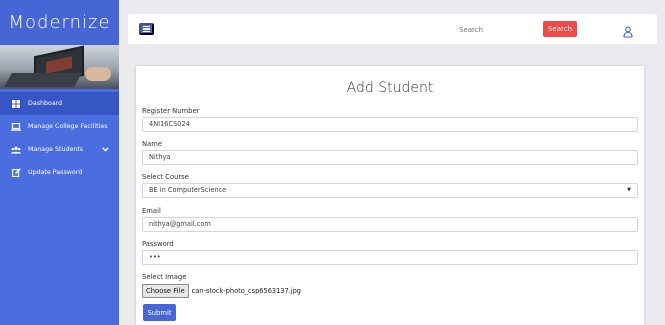 The image size is (665, 325). I want to click on course-select: BE in ComputerScience ▼, so click(390, 190).